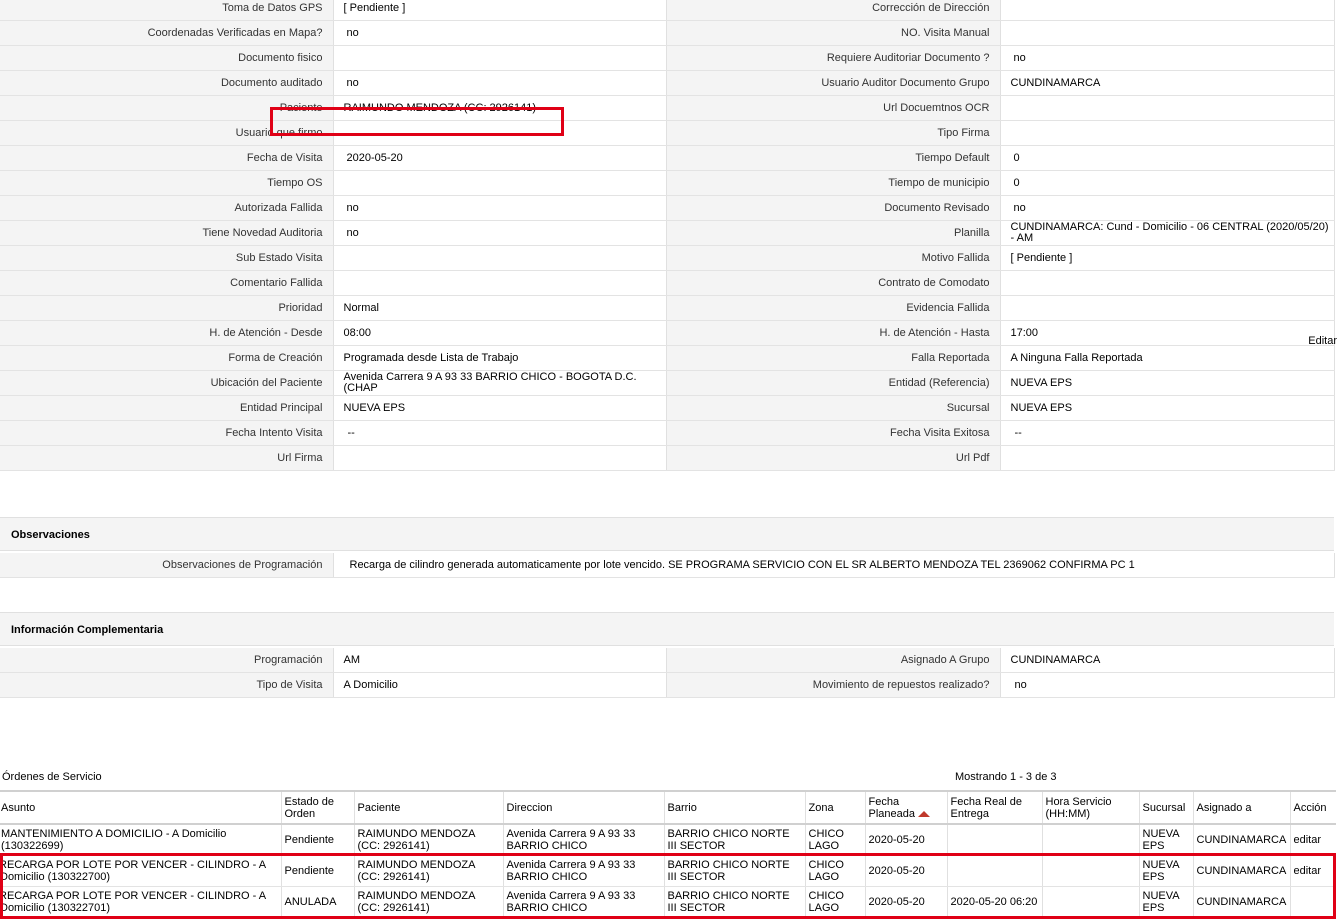  I want to click on cell-accion: editar, so click(1312, 840).